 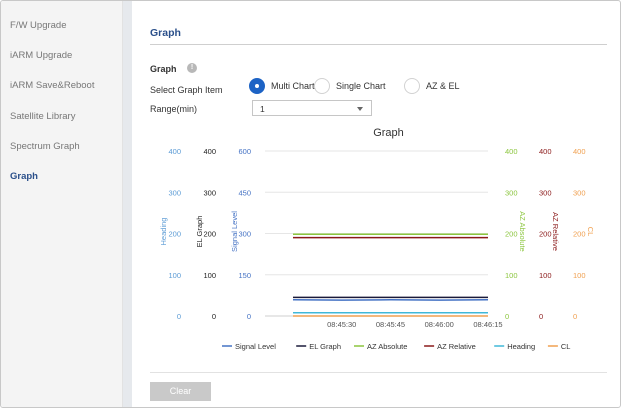 What do you see at coordinates (387, 346) in the screenshot?
I see `legend-item: AZ Absolute` at bounding box center [387, 346].